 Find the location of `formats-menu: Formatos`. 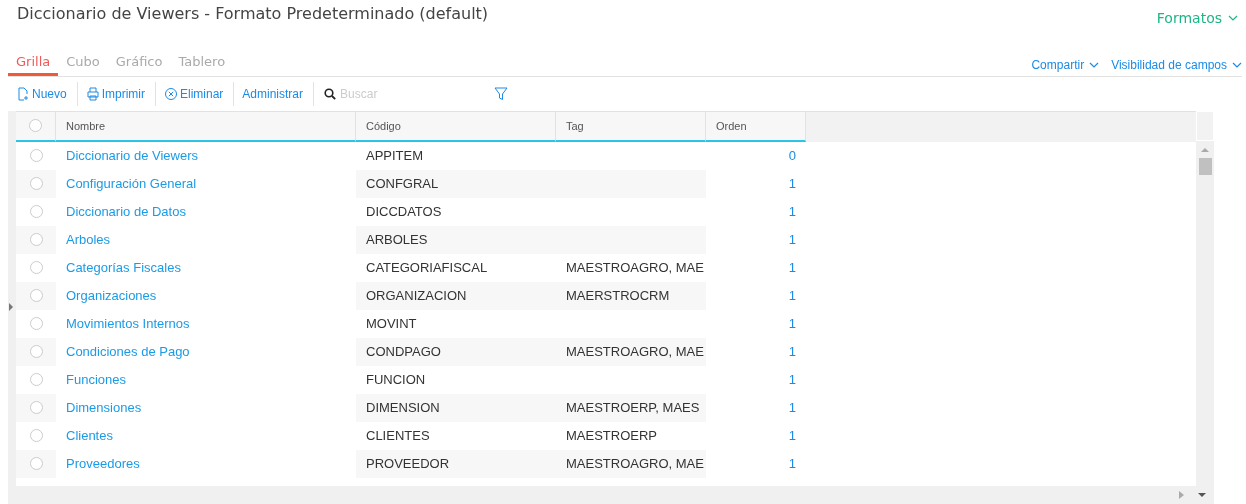

formats-menu: Formatos is located at coordinates (1197, 18).